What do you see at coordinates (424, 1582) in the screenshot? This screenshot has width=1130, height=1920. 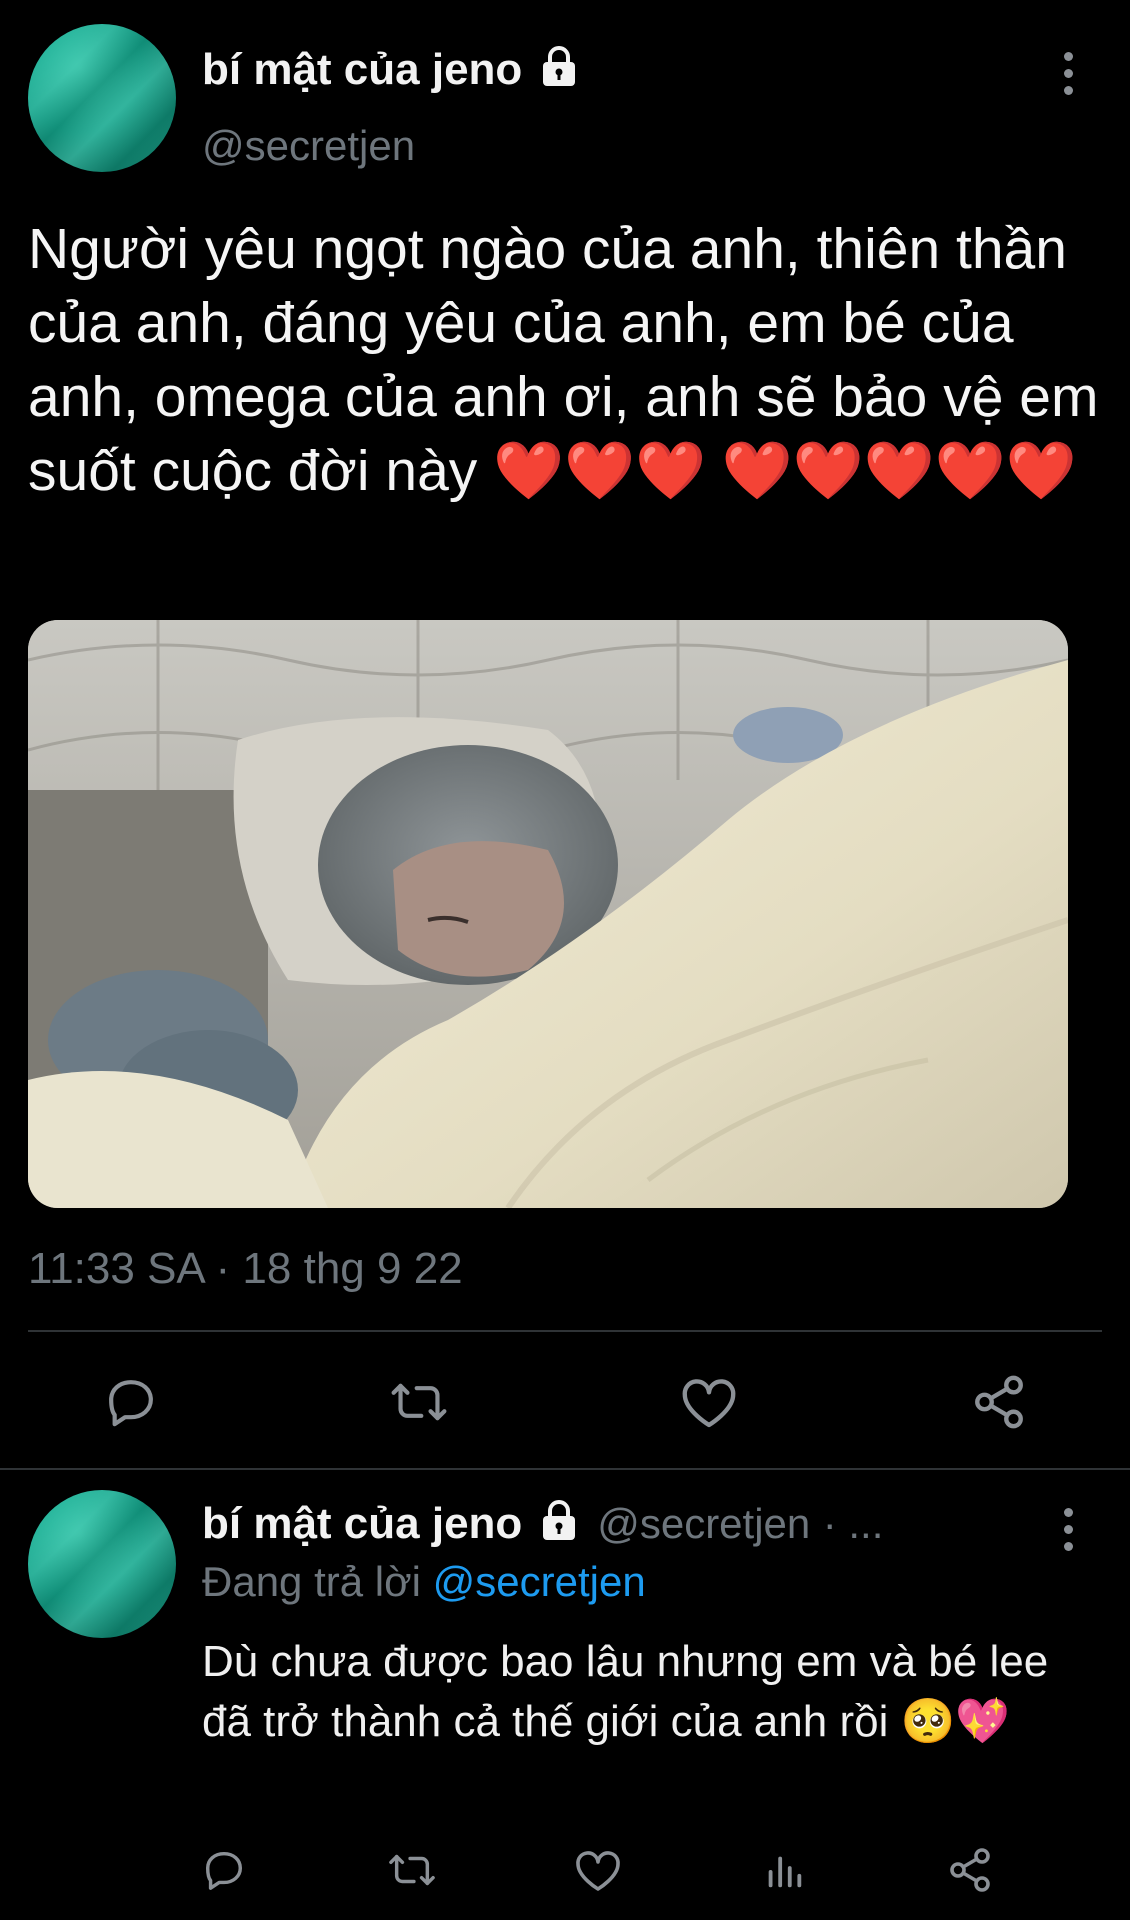 I see `replying-to-line: Đang trả lời @secretjen` at bounding box center [424, 1582].